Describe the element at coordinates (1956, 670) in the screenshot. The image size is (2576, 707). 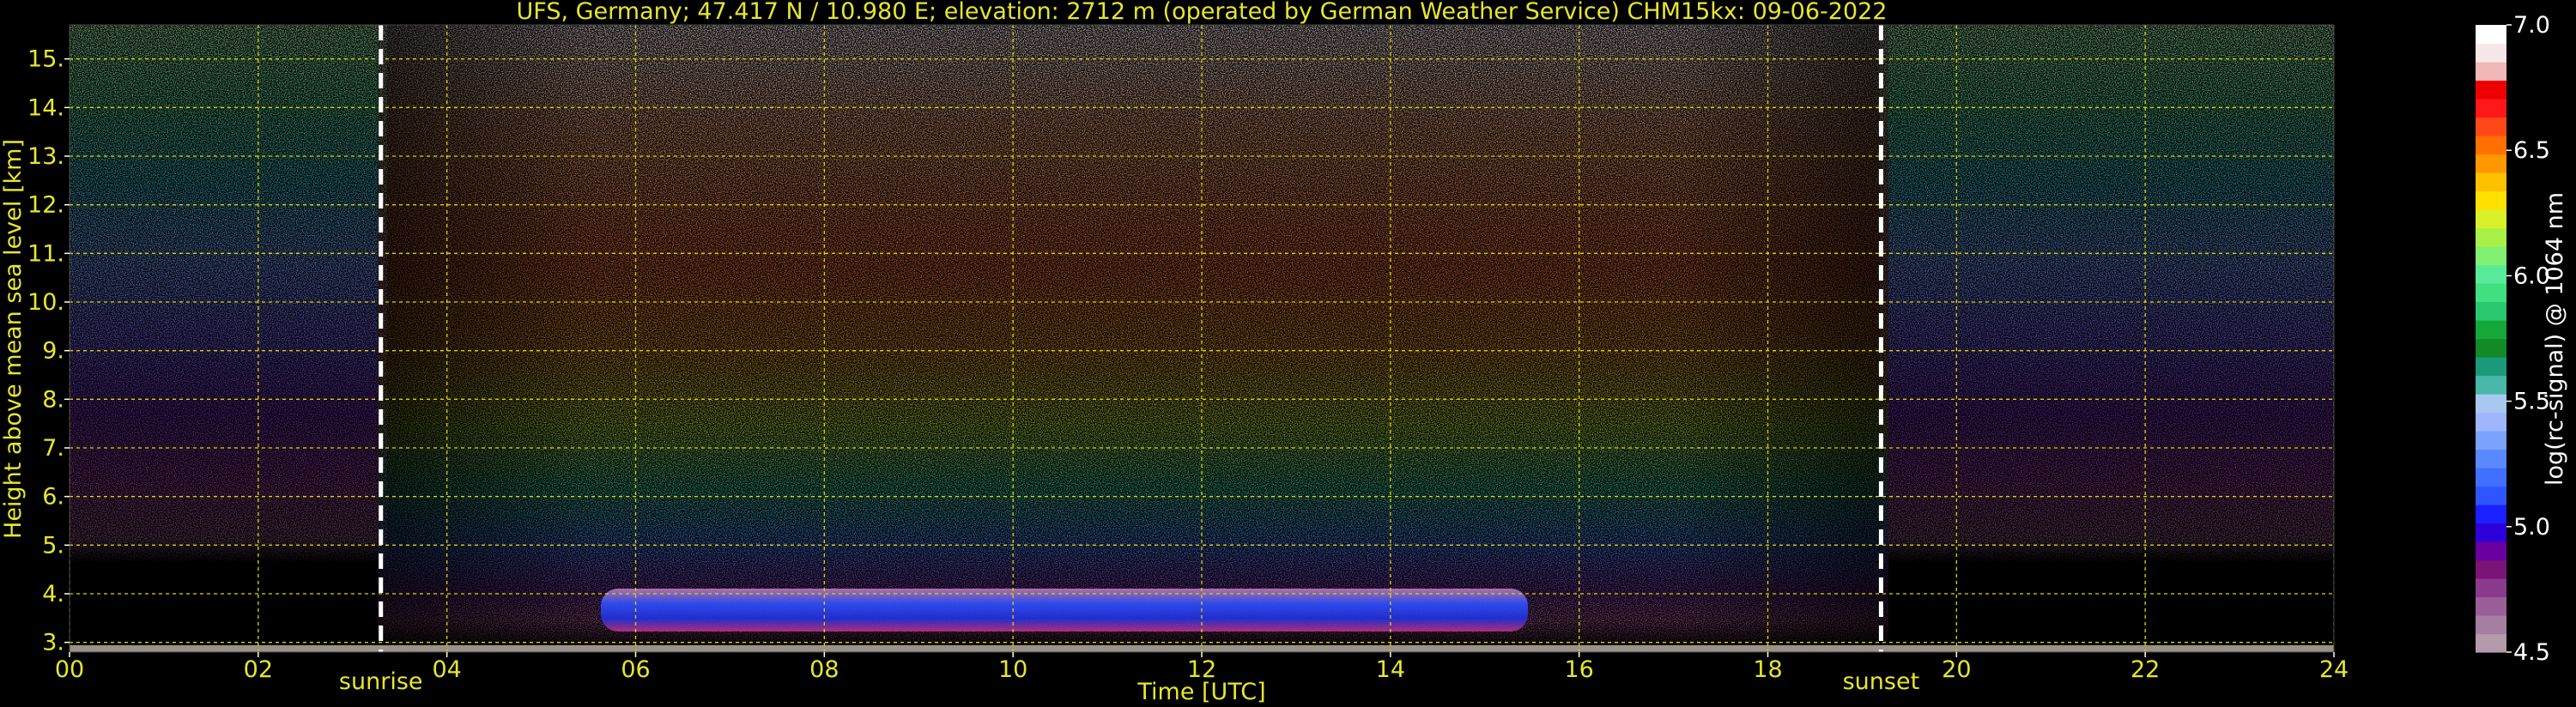
I see `x-tick-label: 20` at that location.